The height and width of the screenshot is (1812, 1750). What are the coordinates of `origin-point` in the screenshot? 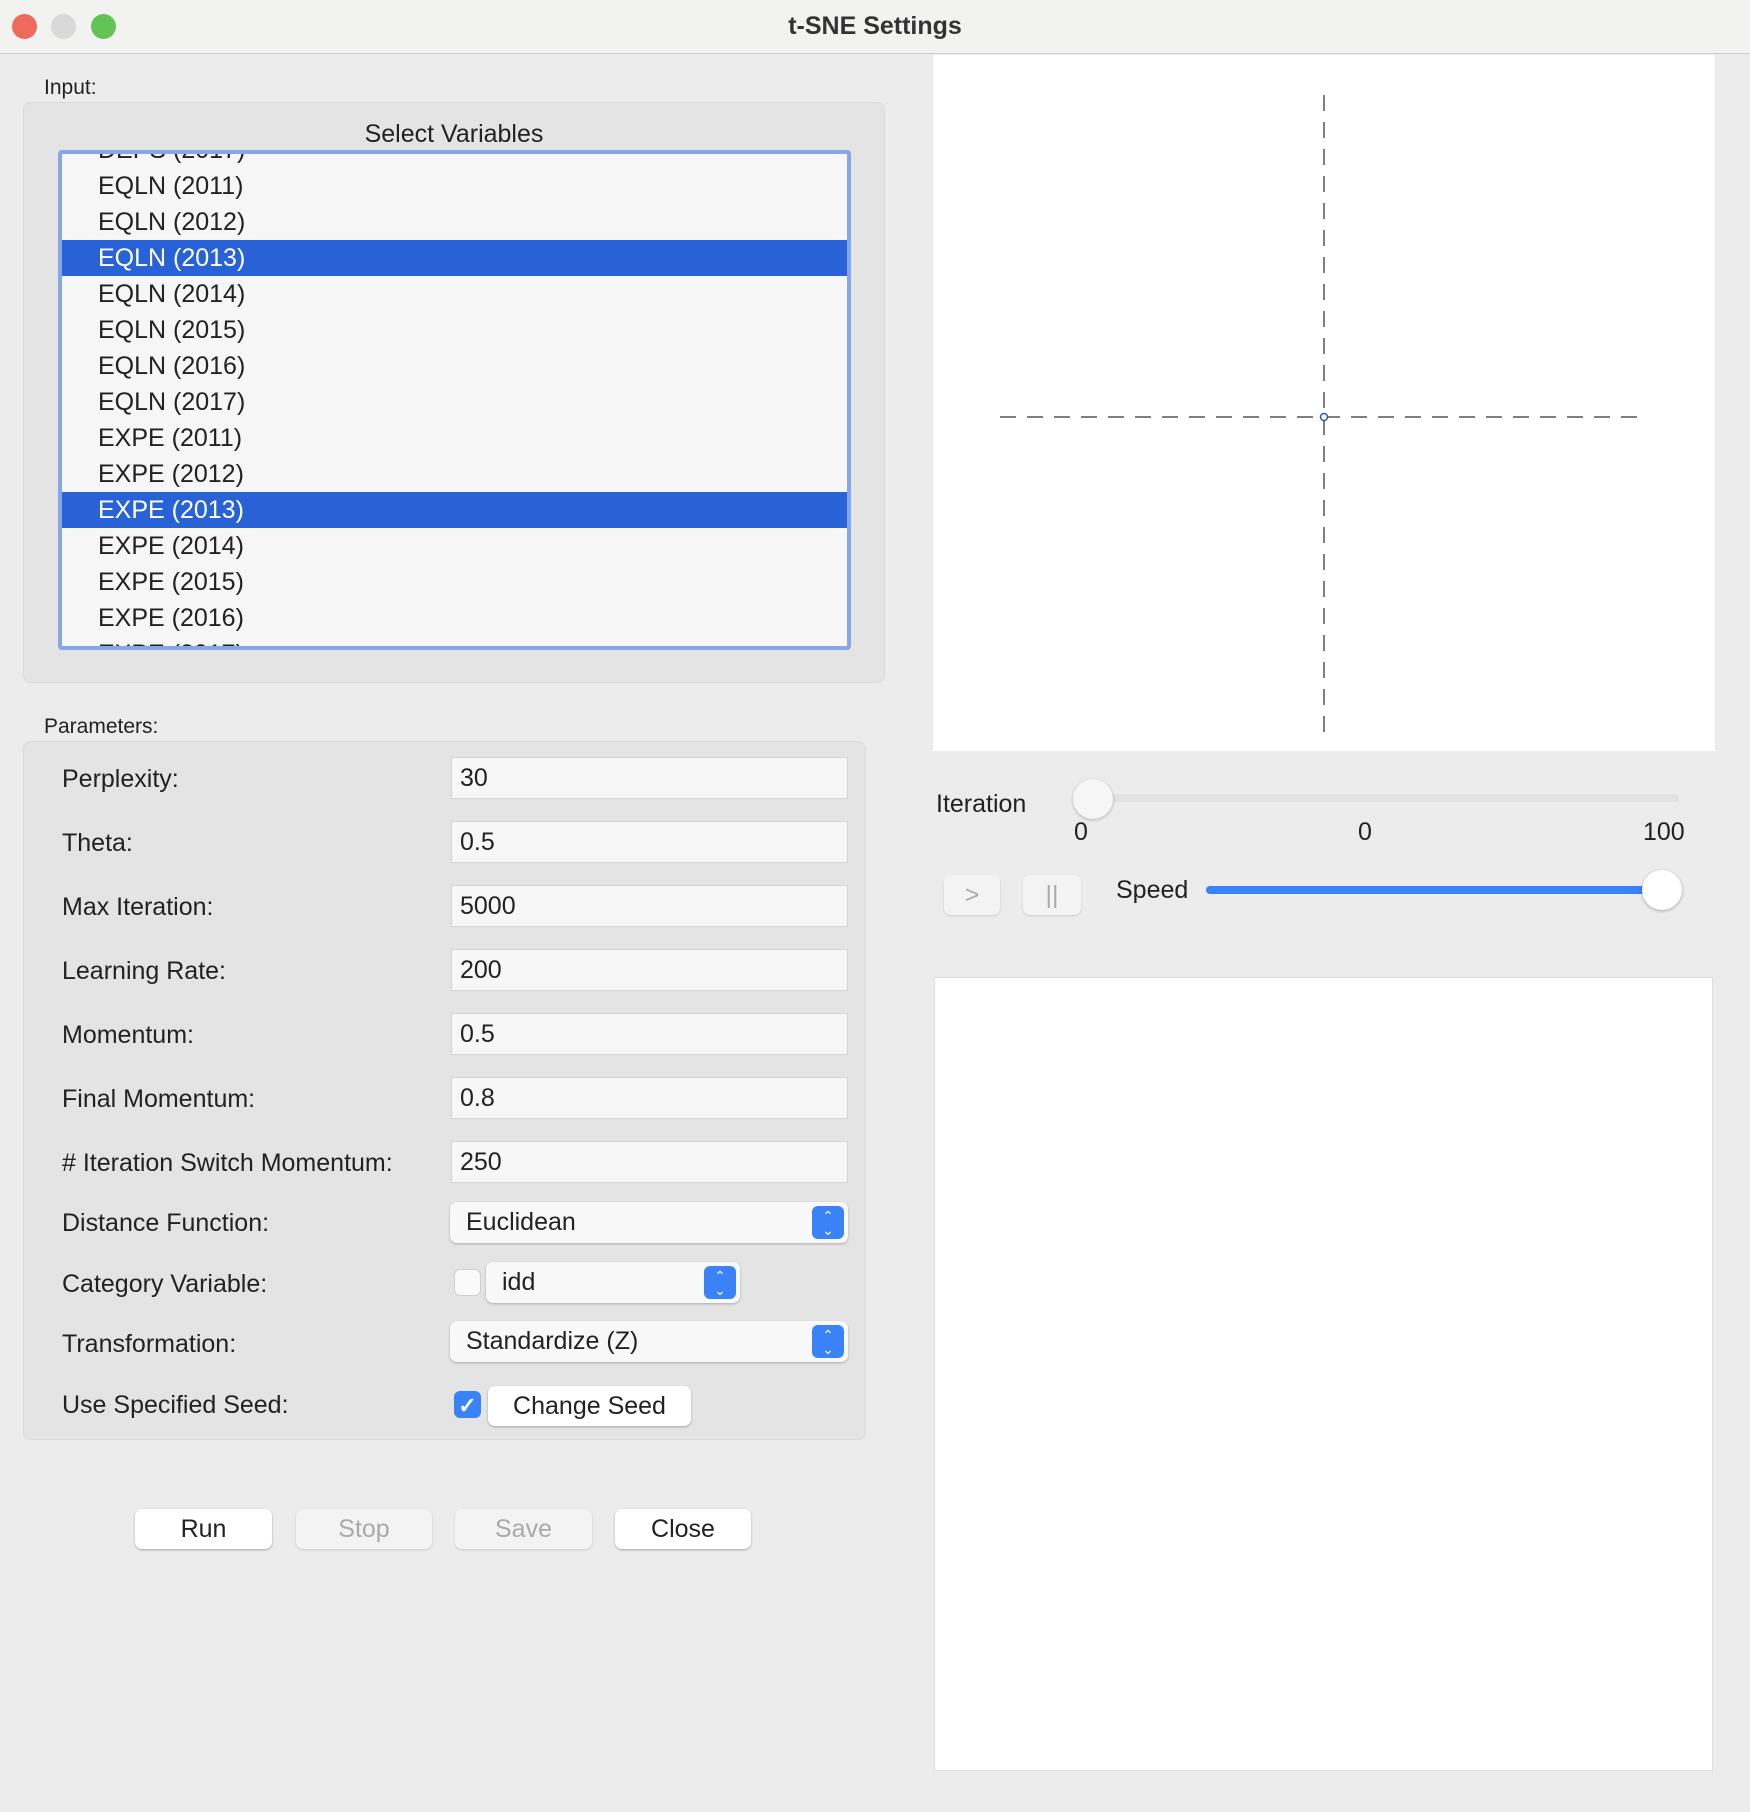 It's located at (1324, 417).